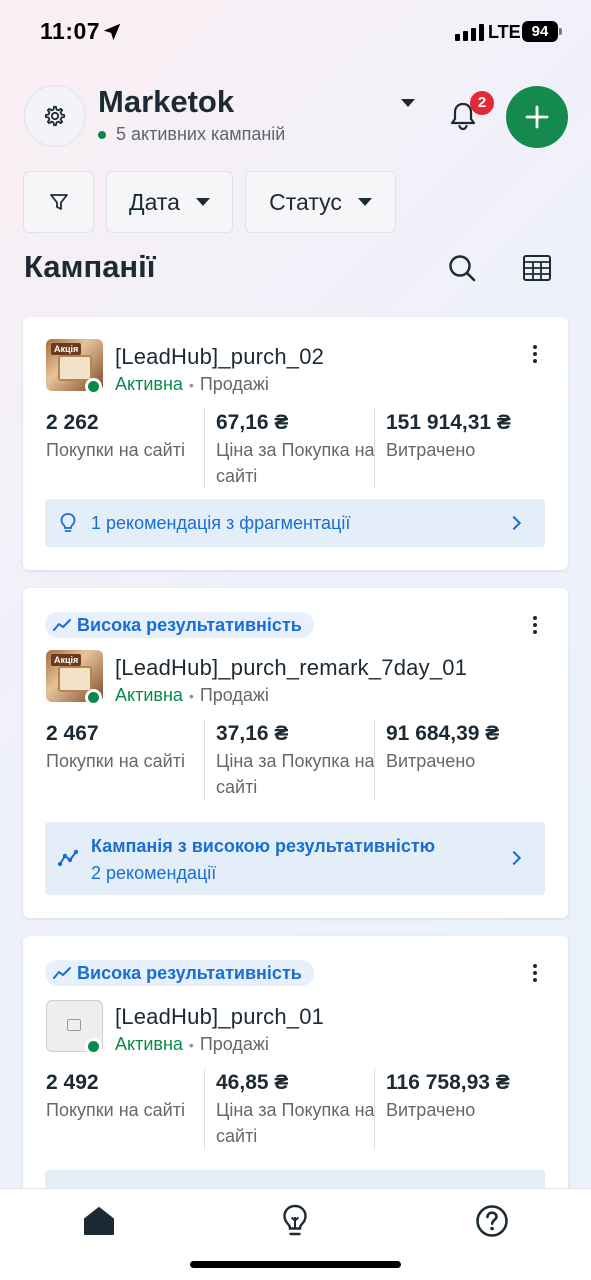 The height and width of the screenshot is (1280, 591). I want to click on metric-cost-per-purchase: 37,16 ₴ Ціна за Покупка на сайті, so click(296, 761).